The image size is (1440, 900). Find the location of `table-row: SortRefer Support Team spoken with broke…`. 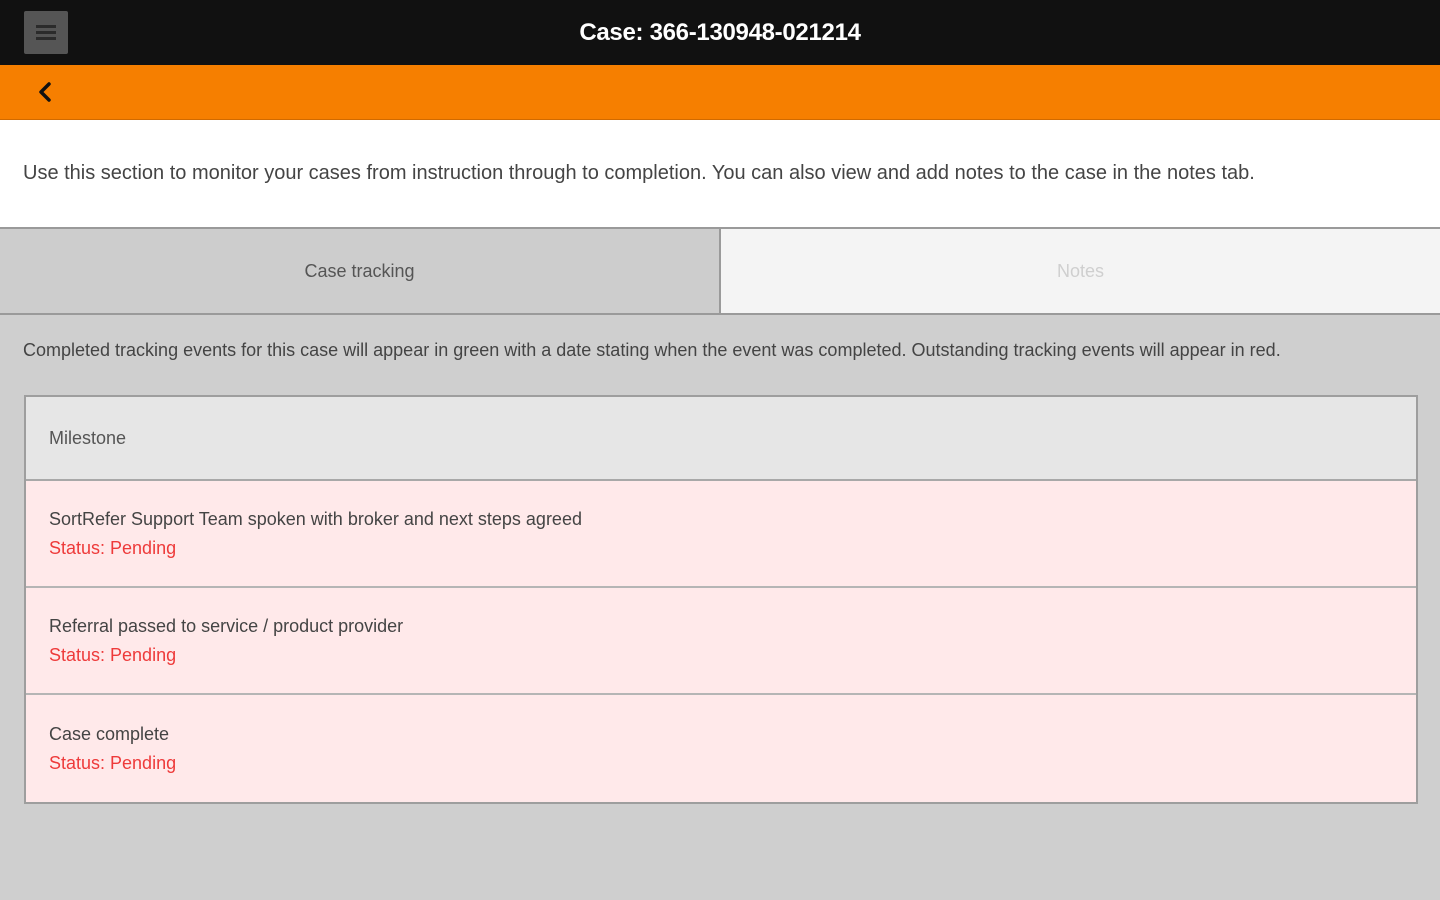

table-row: SortRefer Support Team spoken with broke… is located at coordinates (721, 534).